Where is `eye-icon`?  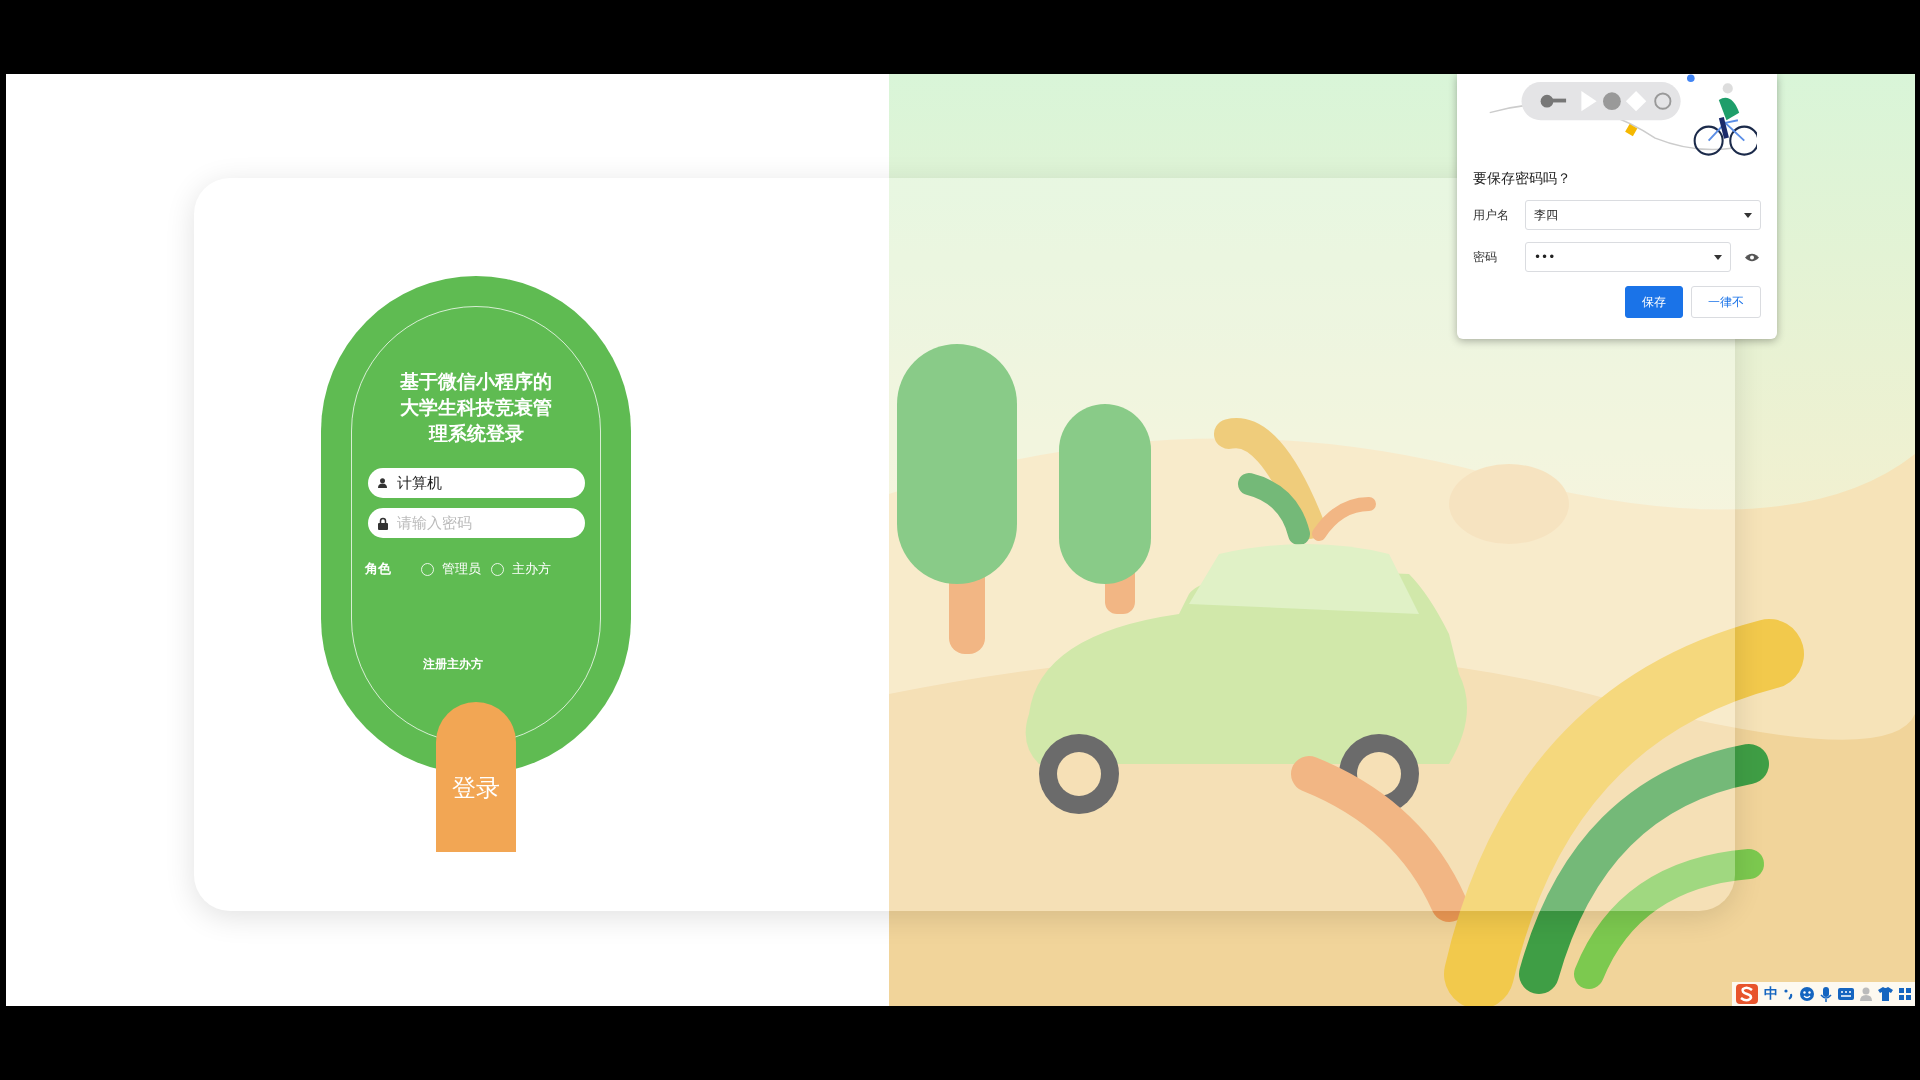
eye-icon is located at coordinates (1752, 257).